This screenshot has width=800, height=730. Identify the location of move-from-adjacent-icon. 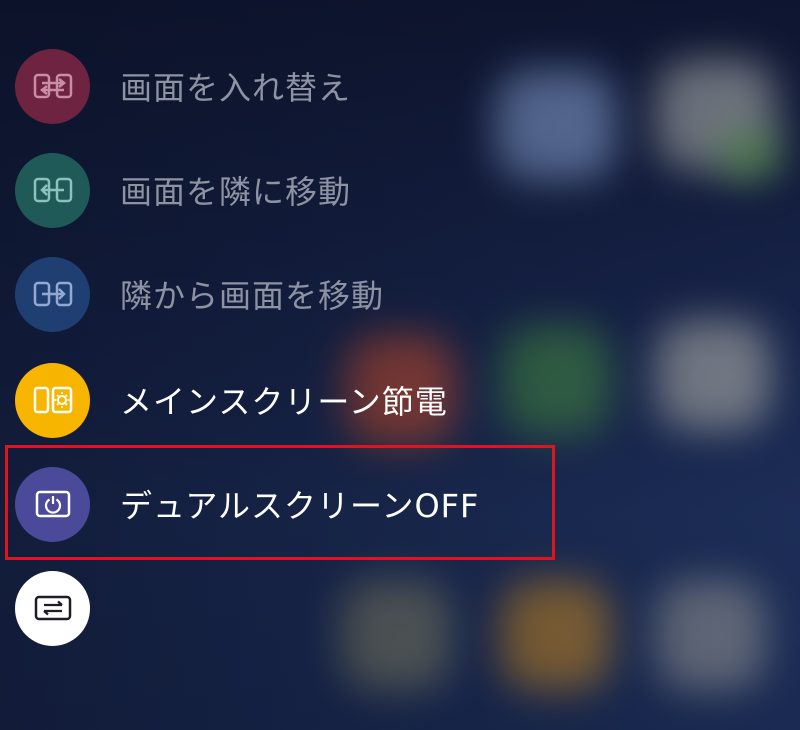
(52, 294).